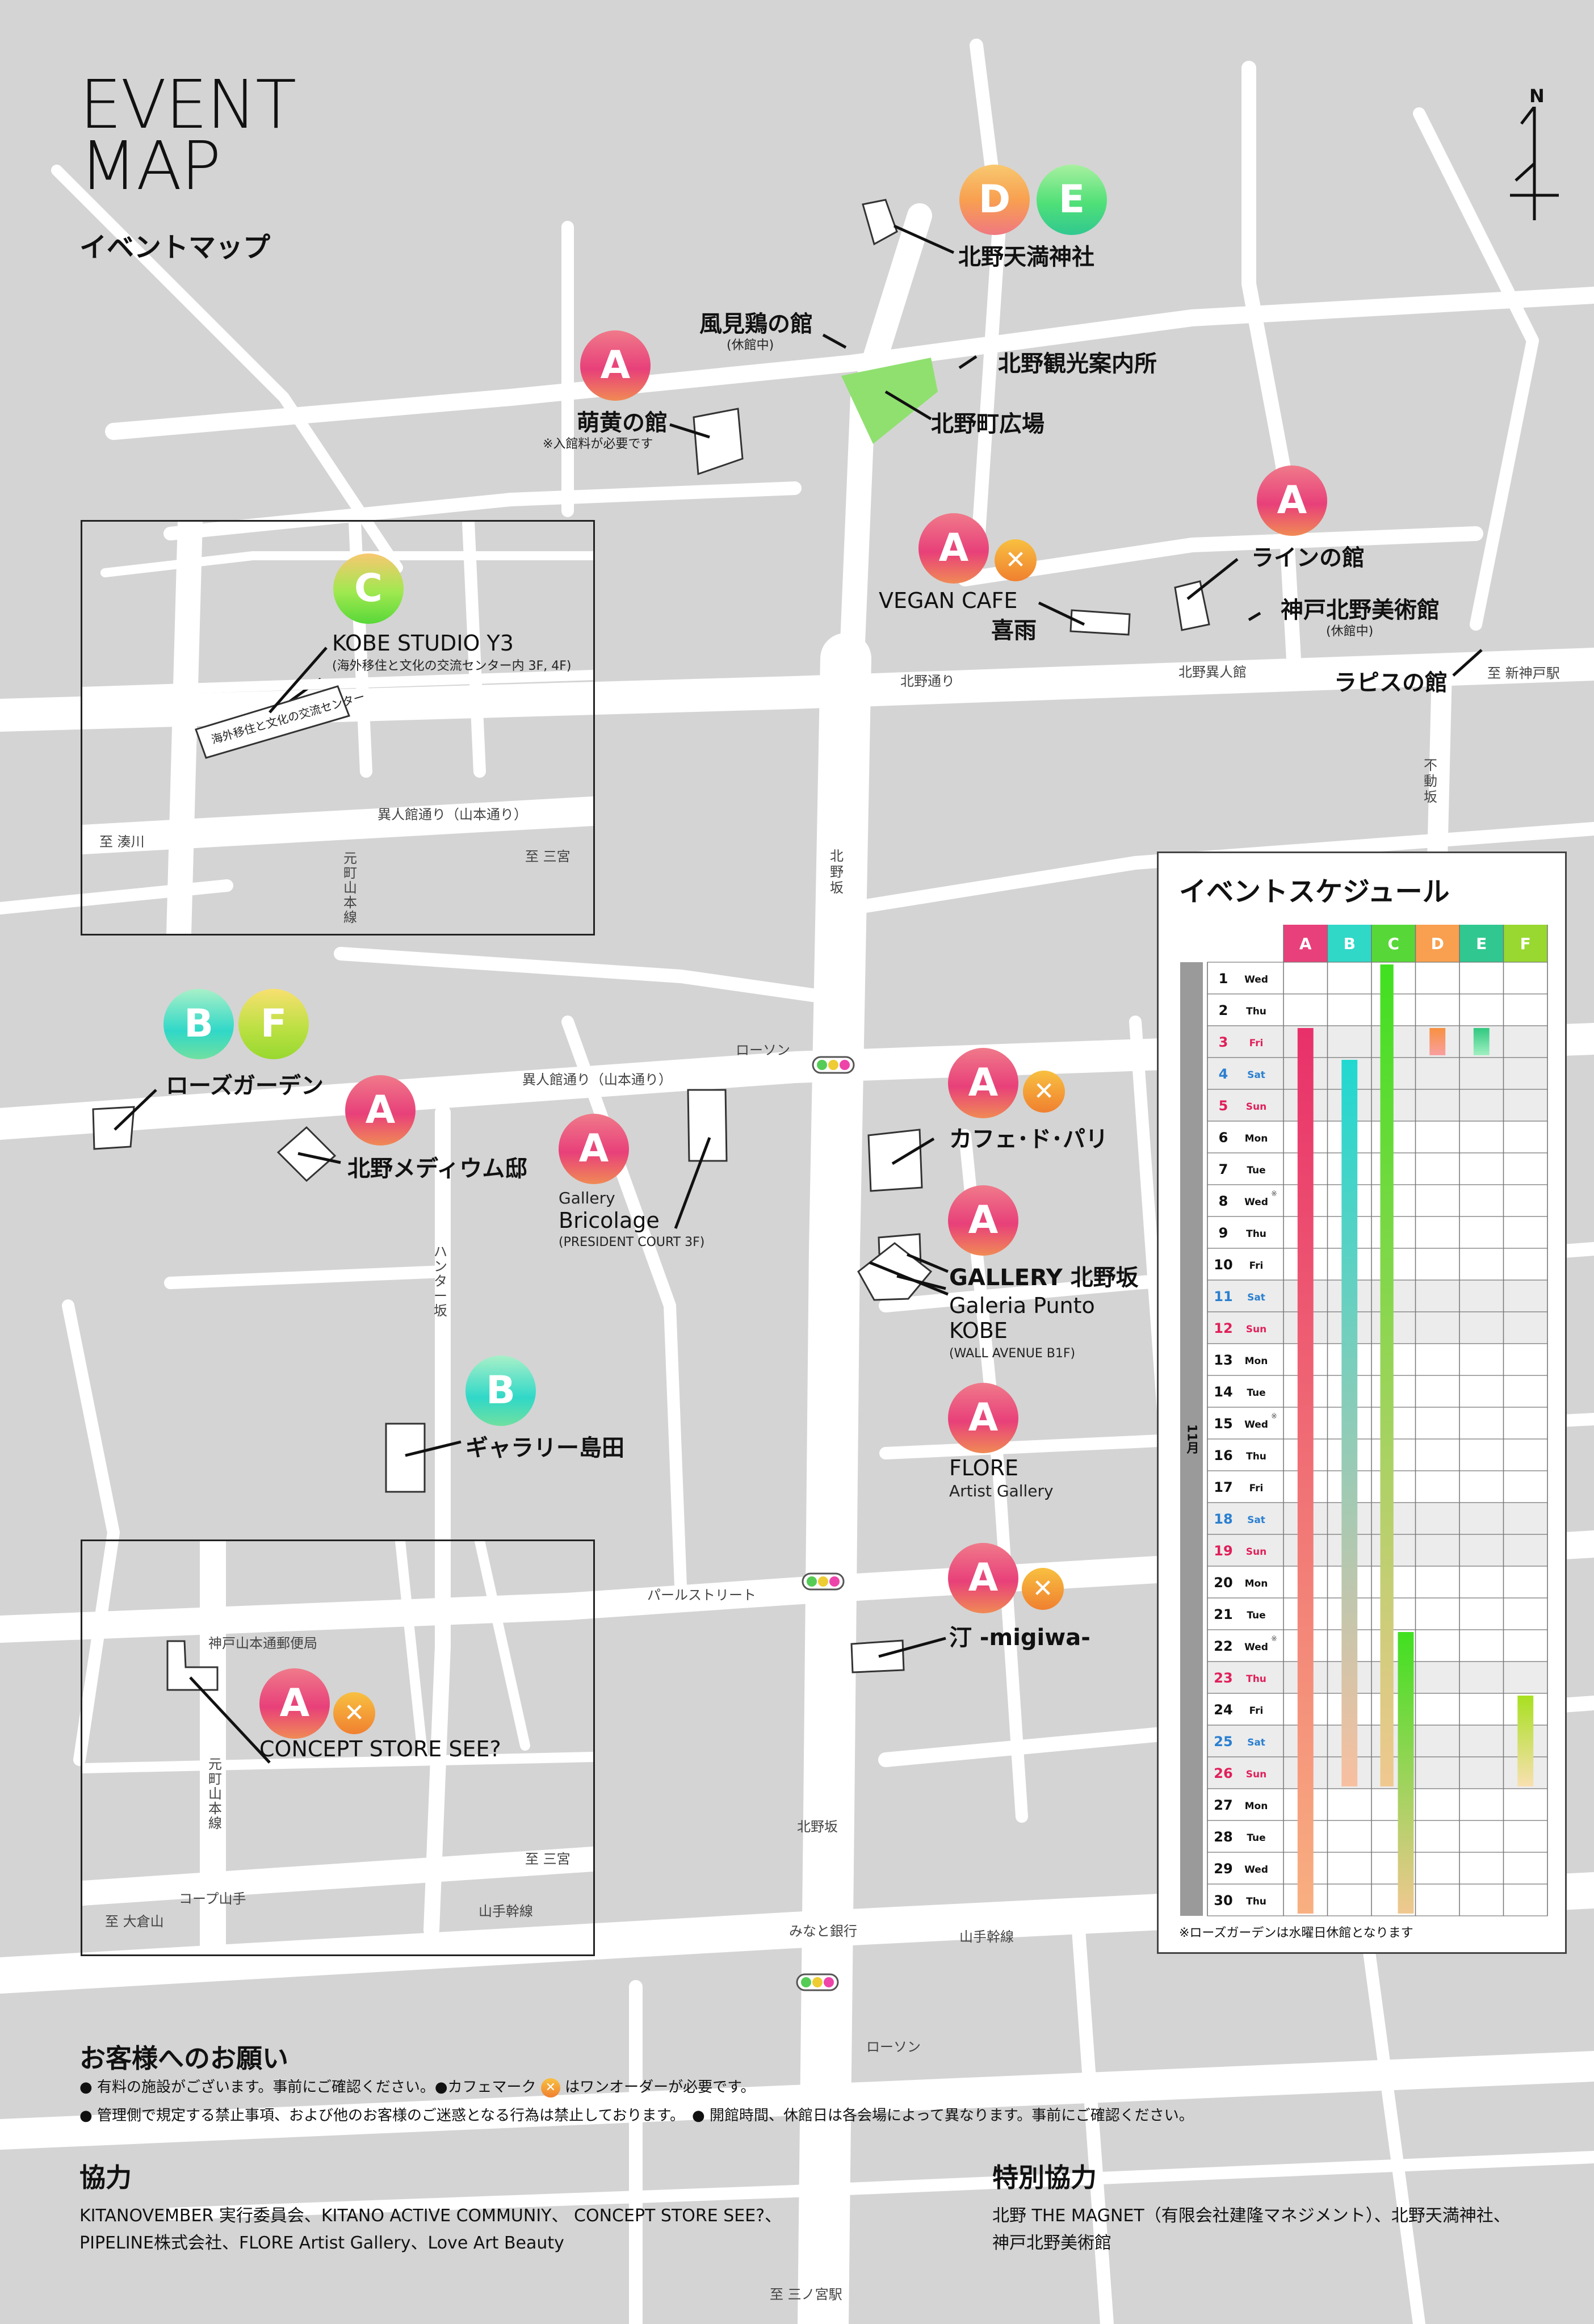  What do you see at coordinates (307, 2087) in the screenshot?
I see `notice-line1a: ● 有料の施設がございます。事前にご確認ください。●カフェマーク` at bounding box center [307, 2087].